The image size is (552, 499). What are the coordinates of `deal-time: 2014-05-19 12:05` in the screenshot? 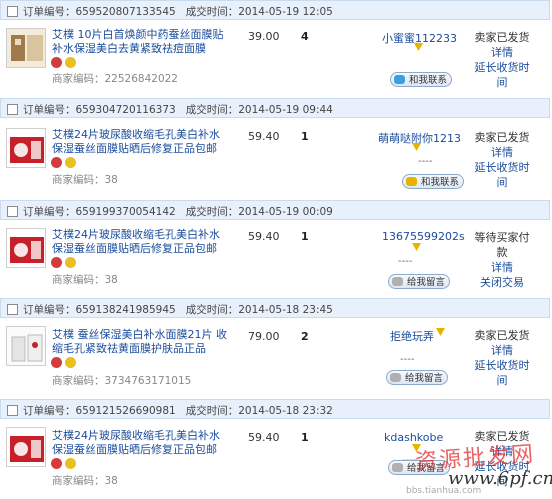 It's located at (285, 12).